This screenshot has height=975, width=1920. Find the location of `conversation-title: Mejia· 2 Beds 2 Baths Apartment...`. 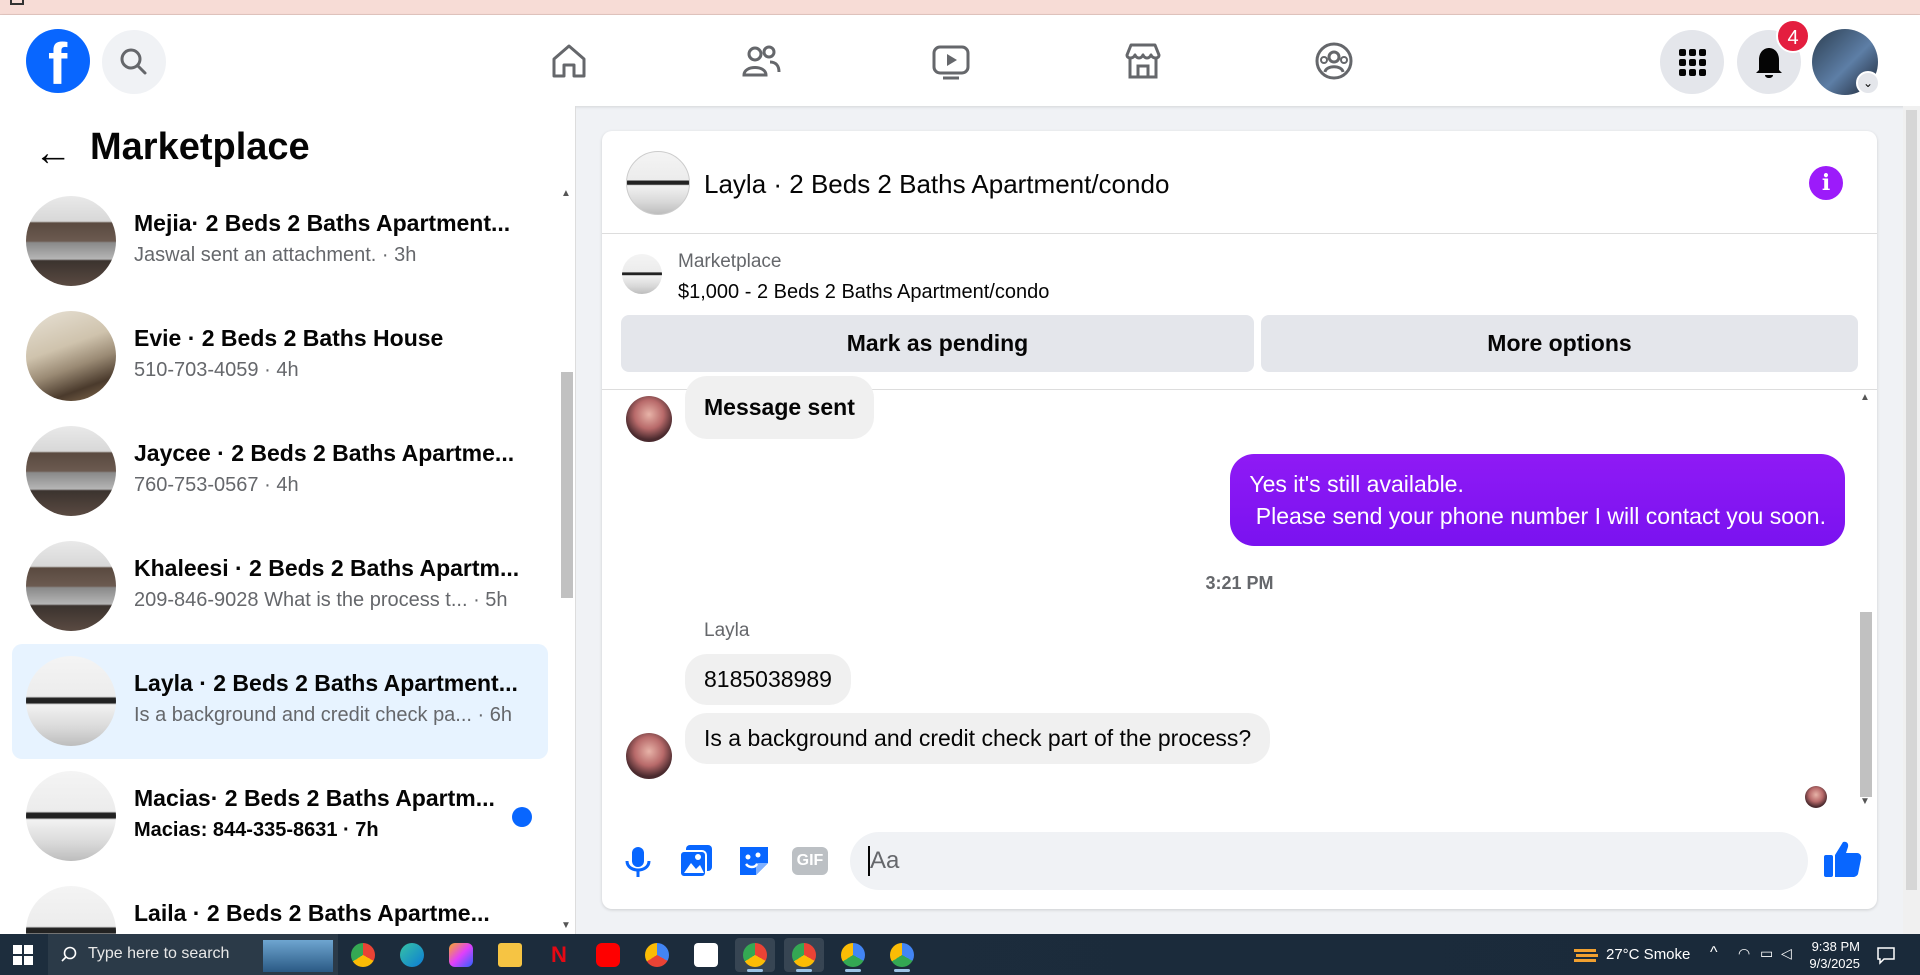

conversation-title: Mejia· 2 Beds 2 Baths Apartment... is located at coordinates (322, 223).